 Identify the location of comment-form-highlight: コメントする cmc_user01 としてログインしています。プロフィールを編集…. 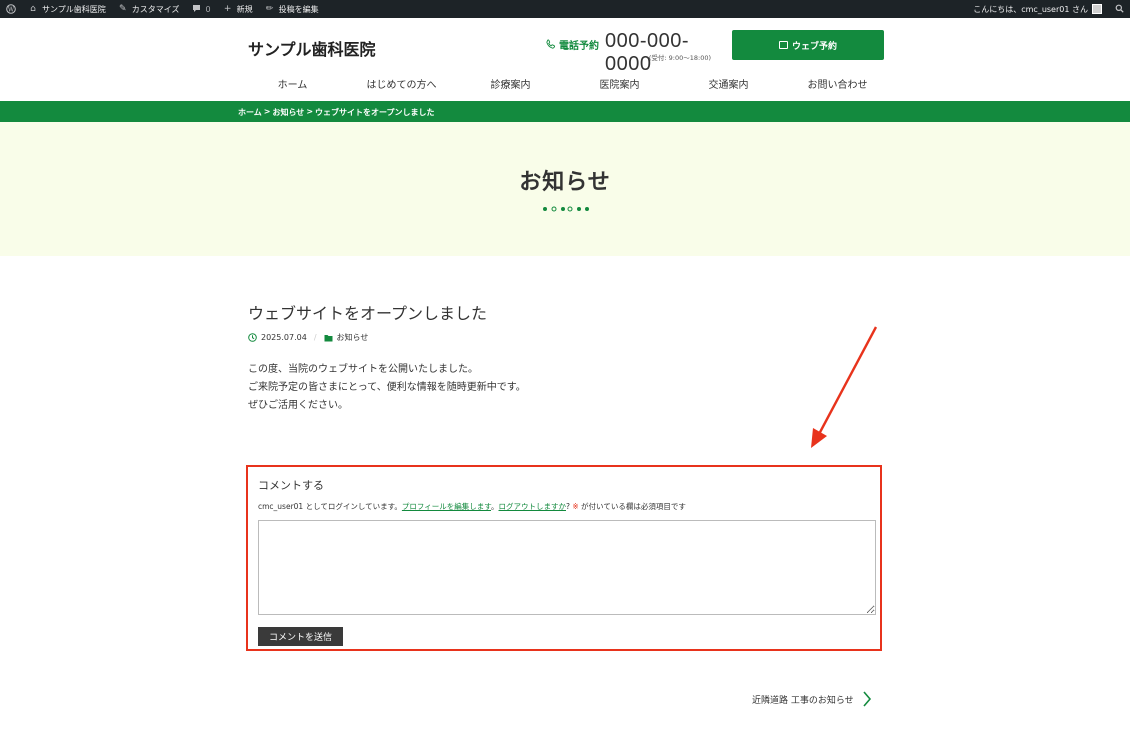
(564, 558).